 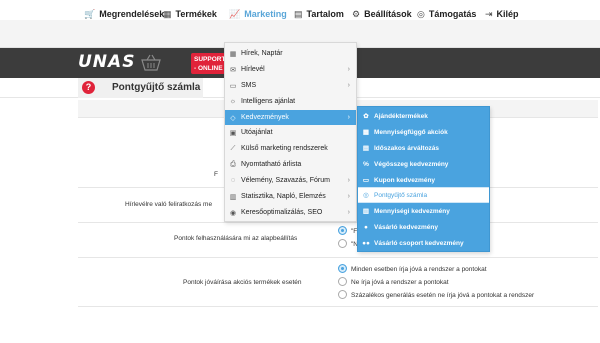 I want to click on submenu-item-periodic-price: ▤ Időszakos árváltozás, so click(x=423, y=148).